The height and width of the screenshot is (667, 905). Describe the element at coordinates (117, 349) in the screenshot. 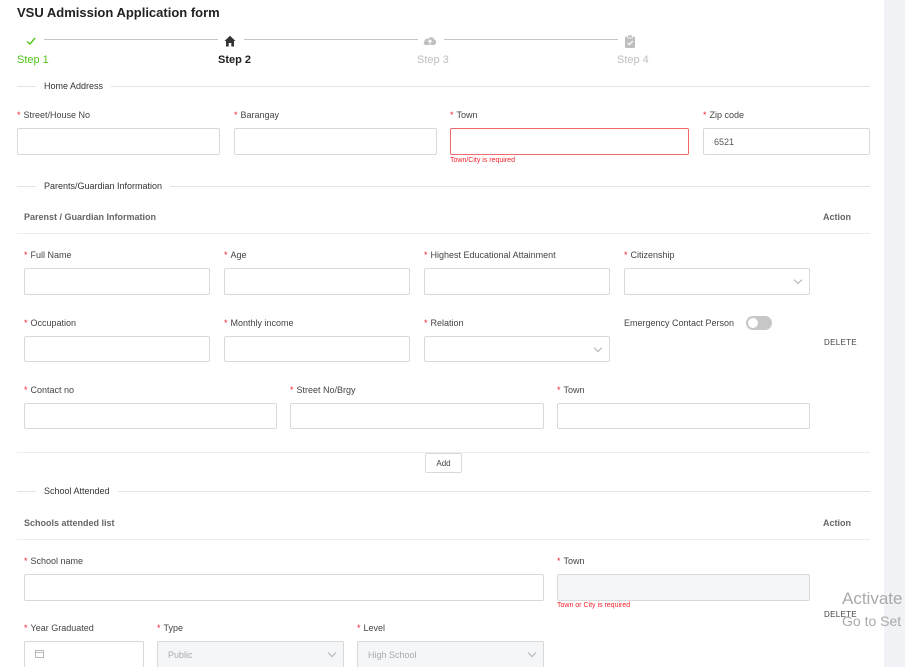

I see `occupation-input` at that location.